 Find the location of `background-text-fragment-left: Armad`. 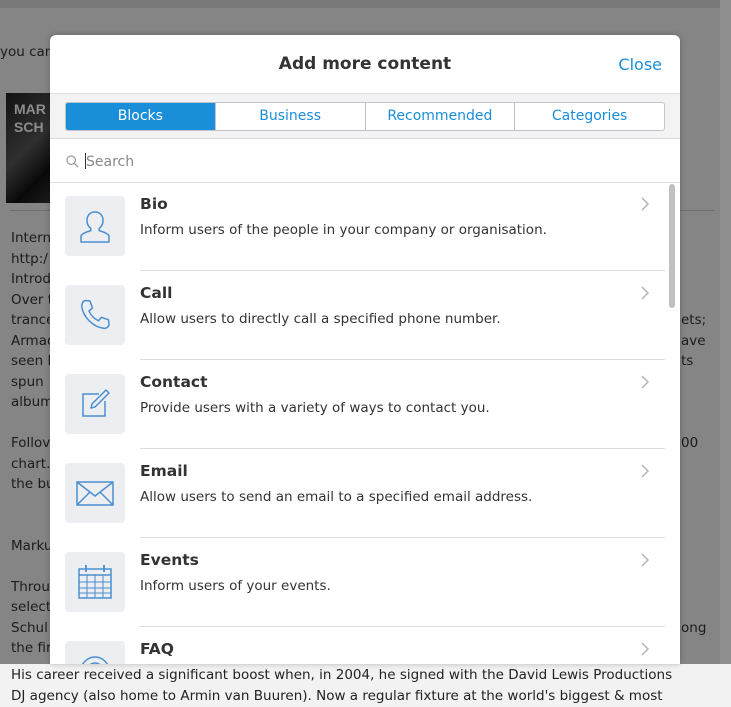

background-text-fragment-left: Armad is located at coordinates (33, 340).